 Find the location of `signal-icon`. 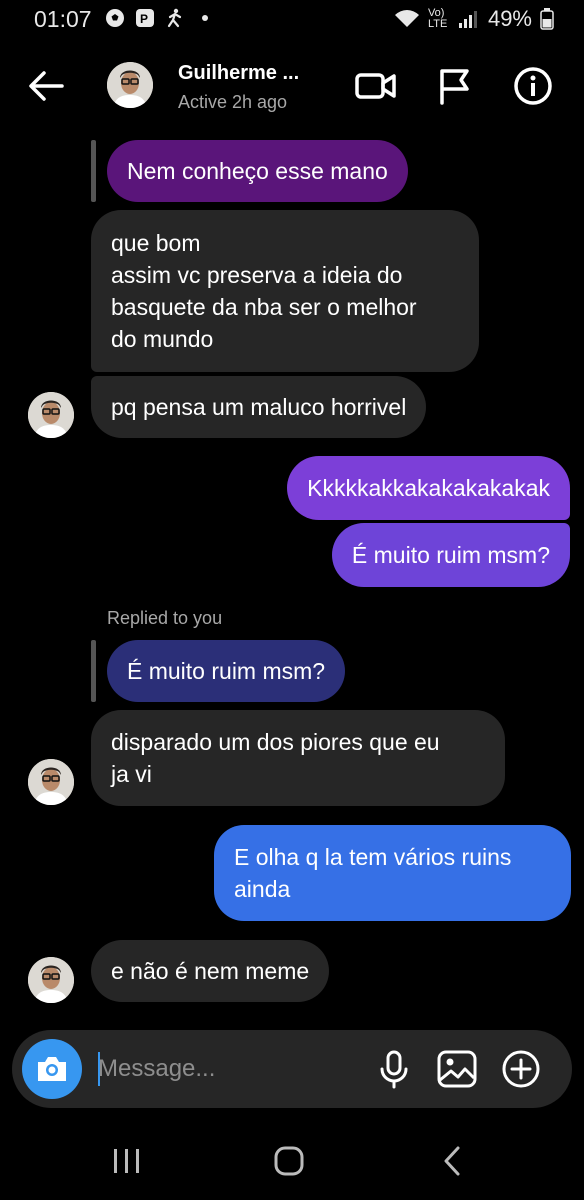

signal-icon is located at coordinates (467, 19).